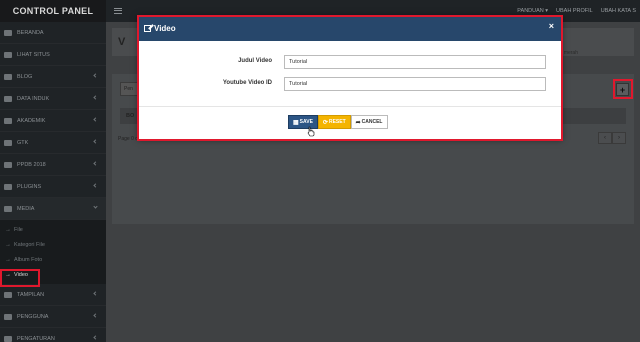 The image size is (640, 342). I want to click on floppy-icon: ▦, so click(296, 122).